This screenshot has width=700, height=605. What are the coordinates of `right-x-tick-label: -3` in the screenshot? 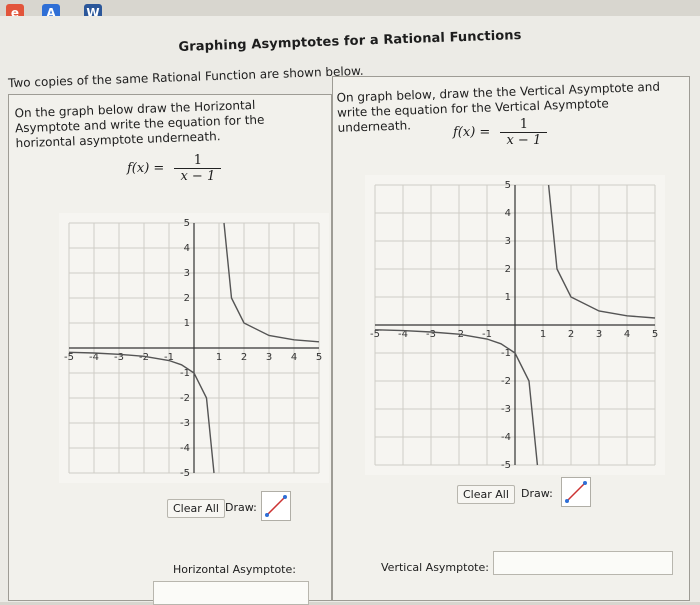 It's located at (431, 334).